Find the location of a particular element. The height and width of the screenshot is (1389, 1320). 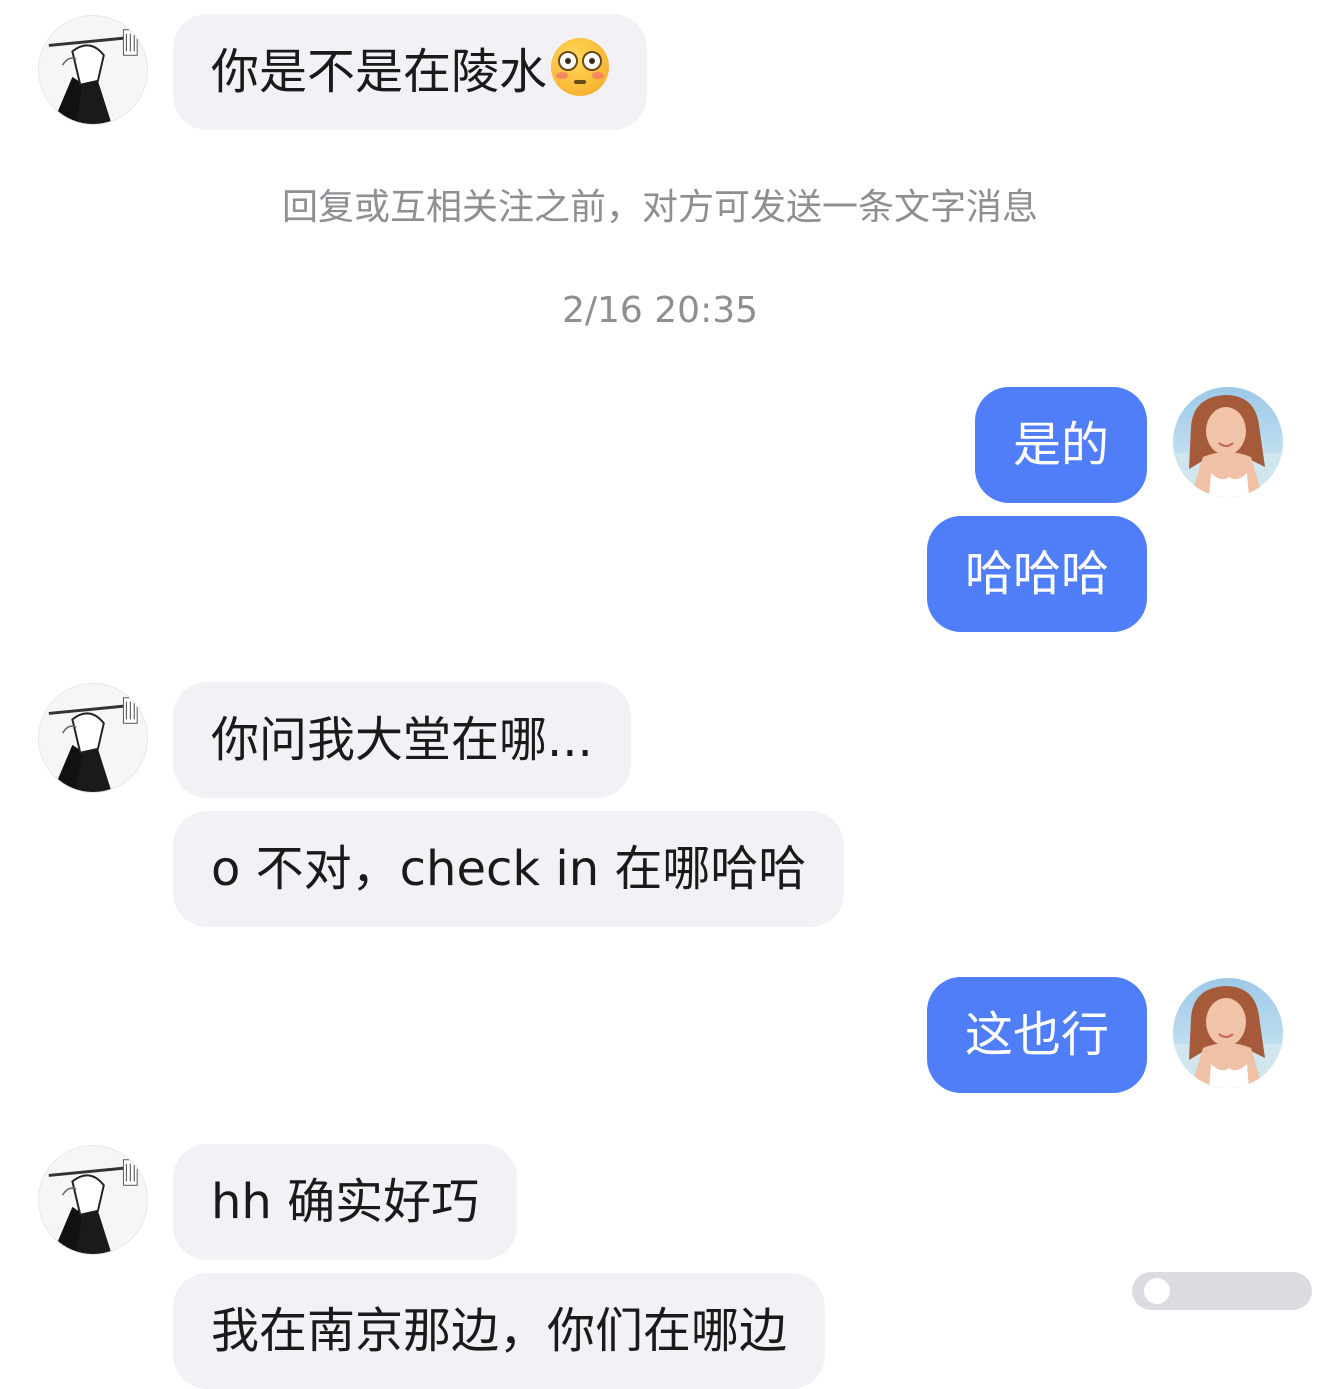

incoming-message-bubble: o 不对，check in 在哪哈哈 is located at coordinates (509, 869).